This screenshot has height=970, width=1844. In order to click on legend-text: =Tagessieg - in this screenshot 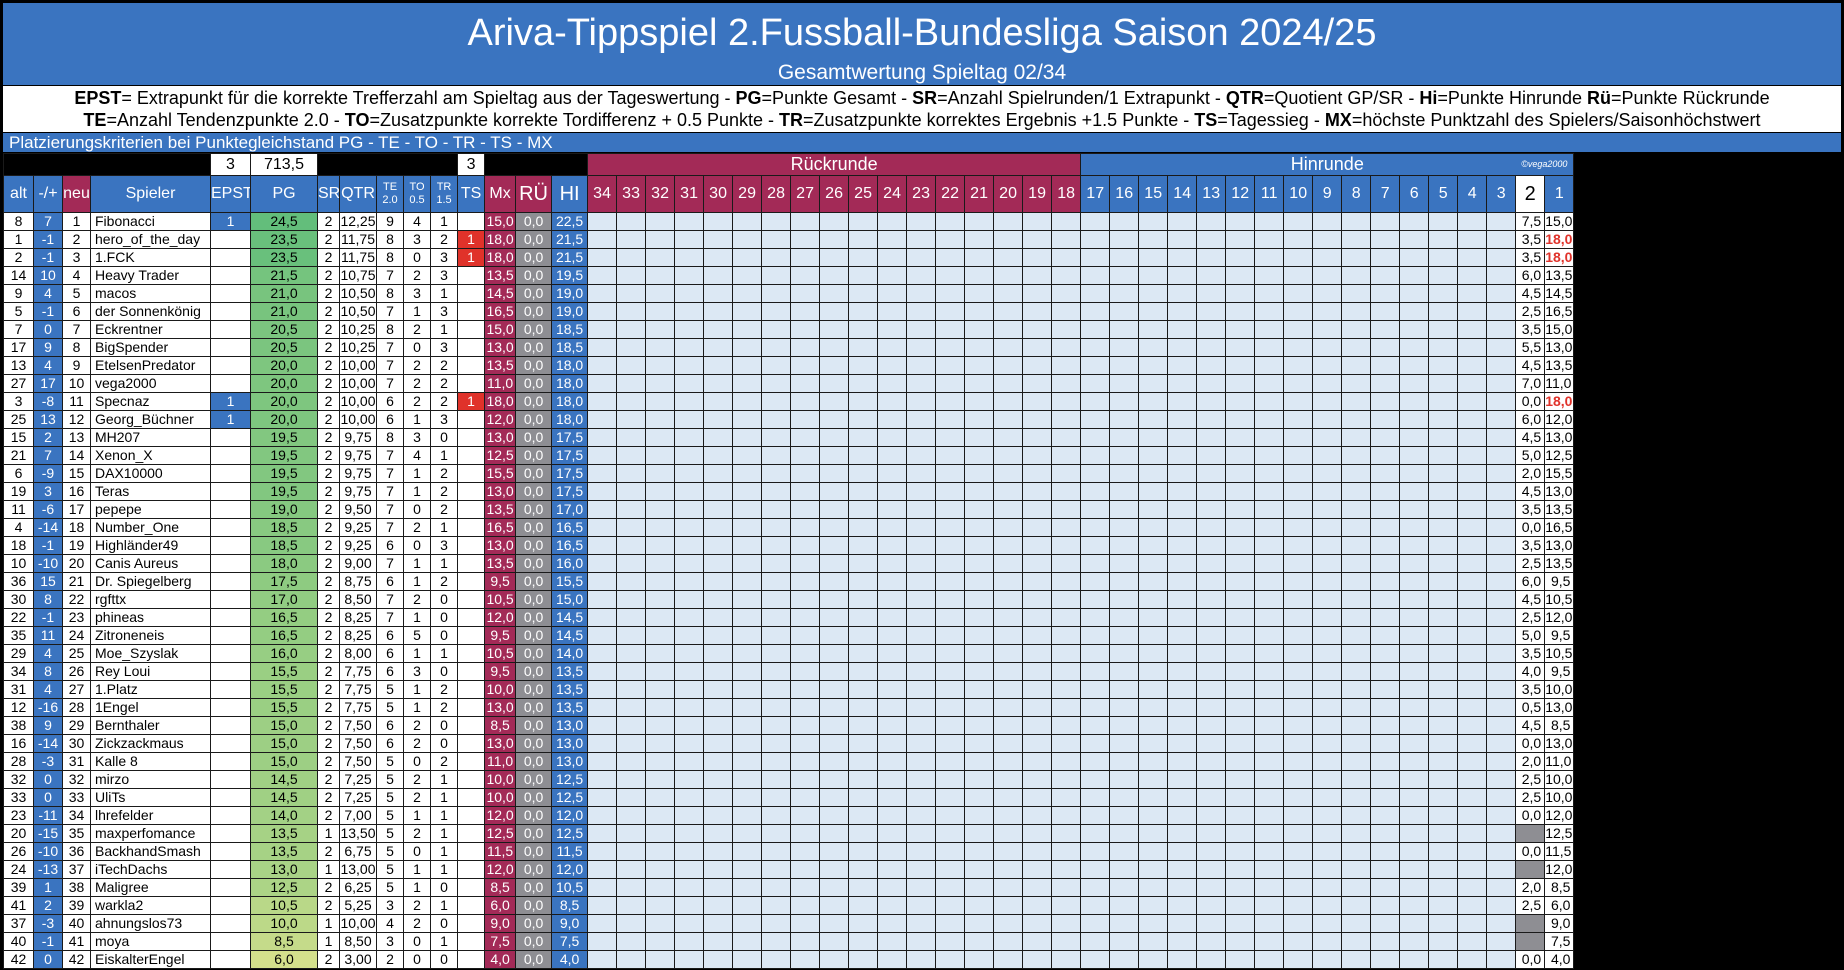, I will do `click(1271, 120)`.